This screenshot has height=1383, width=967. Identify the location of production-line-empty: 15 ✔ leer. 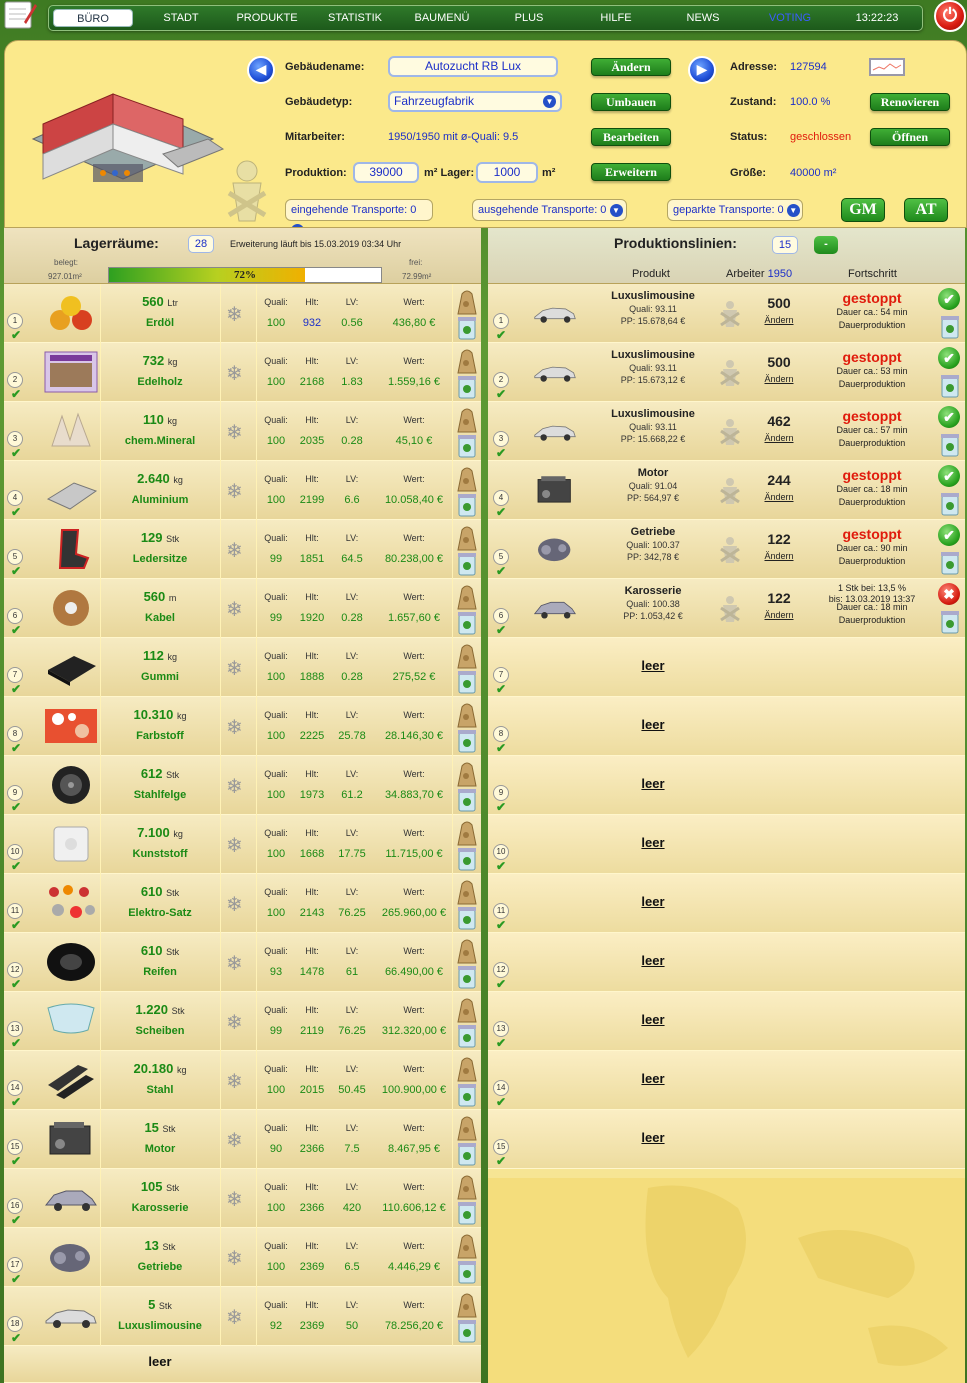
(726, 1139).